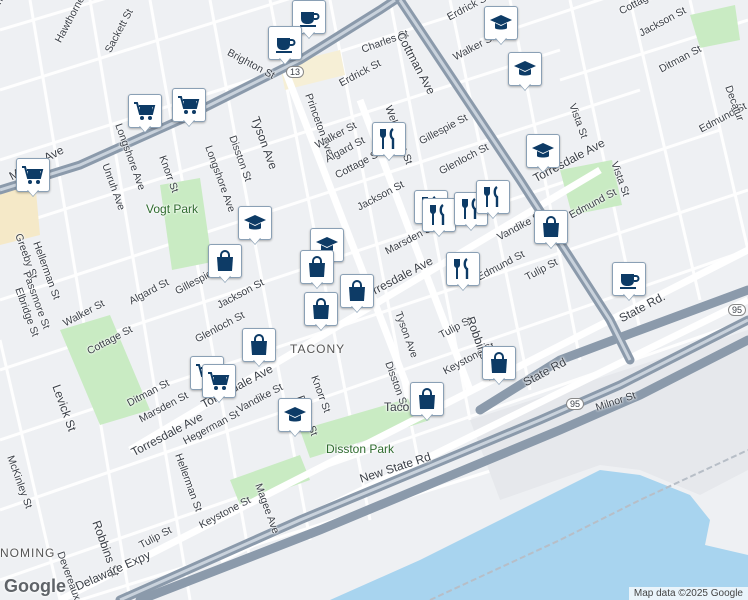  What do you see at coordinates (688, 593) in the screenshot?
I see `map-attribution: Map data ©2025 Google` at bounding box center [688, 593].